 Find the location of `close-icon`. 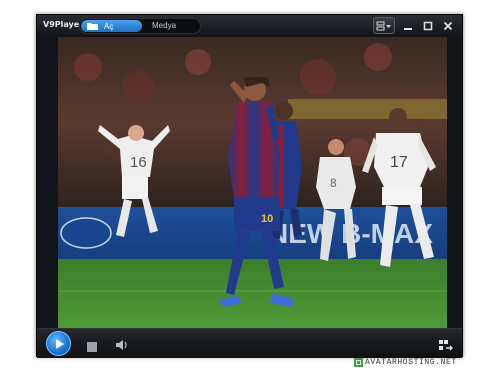

close-icon is located at coordinates (448, 25).